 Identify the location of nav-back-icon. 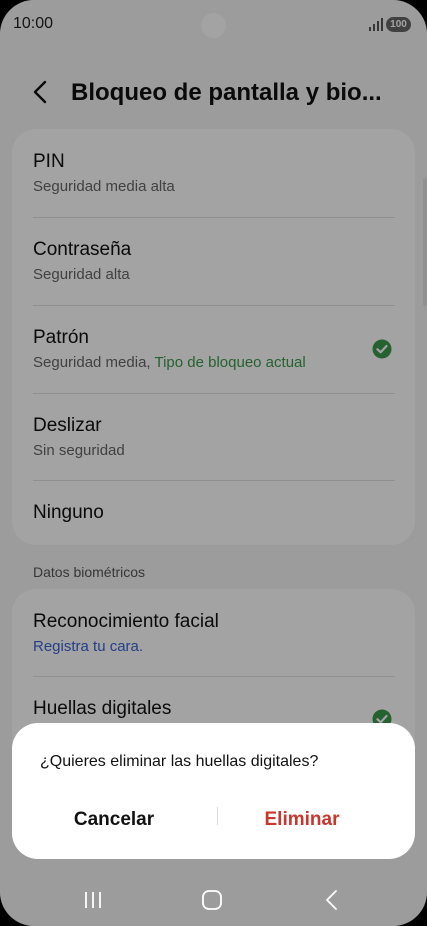
(331, 900).